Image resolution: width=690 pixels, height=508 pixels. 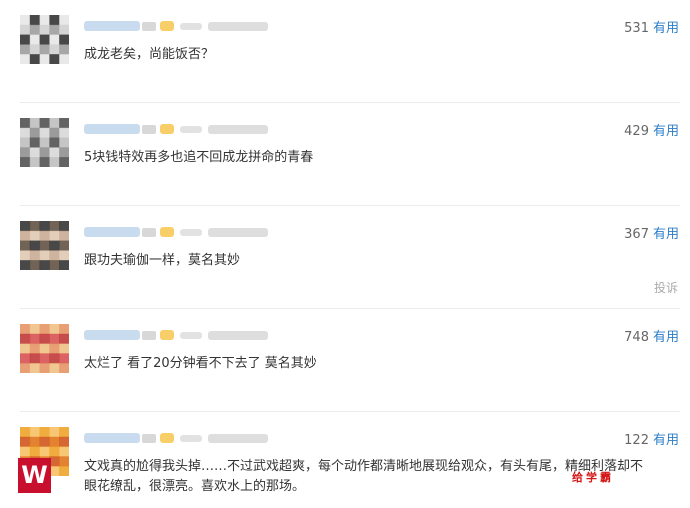 What do you see at coordinates (651, 338) in the screenshot?
I see `vote-widget: 748 有用` at bounding box center [651, 338].